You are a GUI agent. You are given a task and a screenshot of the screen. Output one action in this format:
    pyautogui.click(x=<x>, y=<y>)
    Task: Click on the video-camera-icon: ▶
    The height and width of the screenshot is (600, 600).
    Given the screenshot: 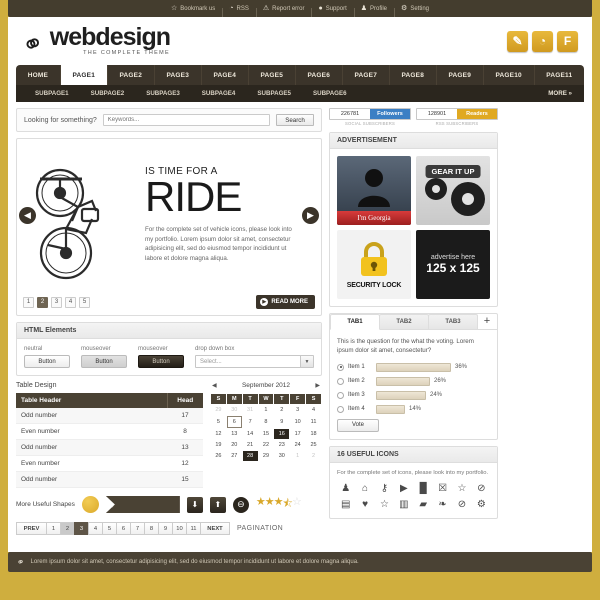 What is the action you would take?
    pyautogui.click(x=403, y=488)
    